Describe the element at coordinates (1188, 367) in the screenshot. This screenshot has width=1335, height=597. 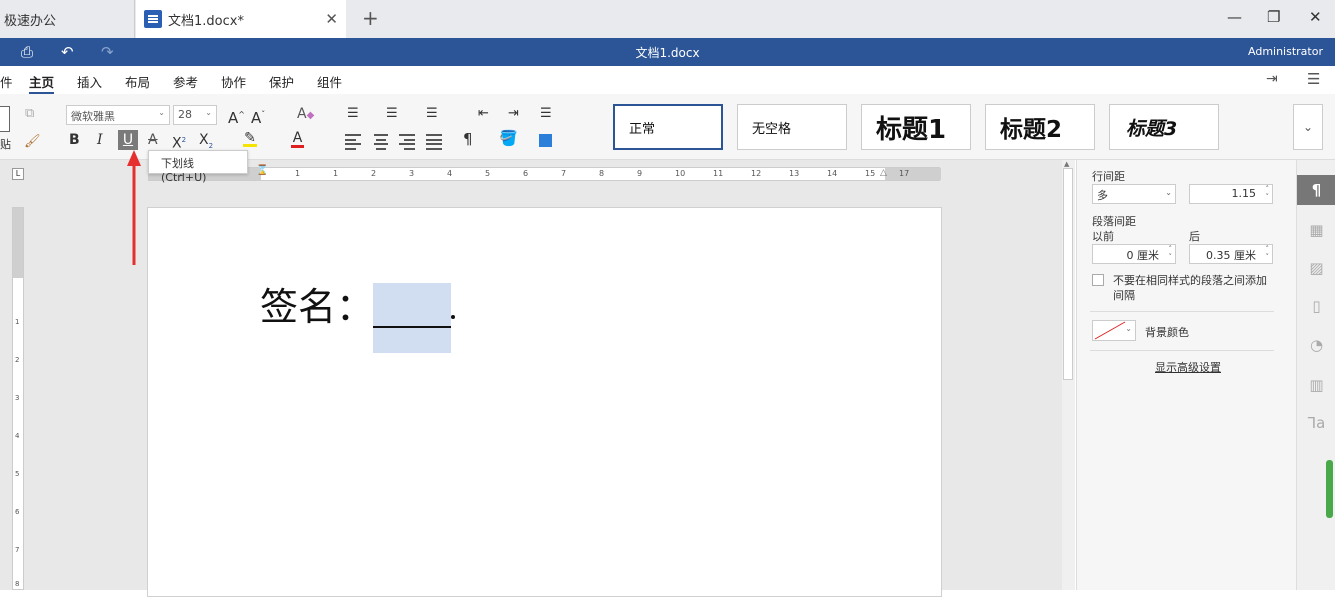
I see `advanced-settings-link: 显示高级设置` at that location.